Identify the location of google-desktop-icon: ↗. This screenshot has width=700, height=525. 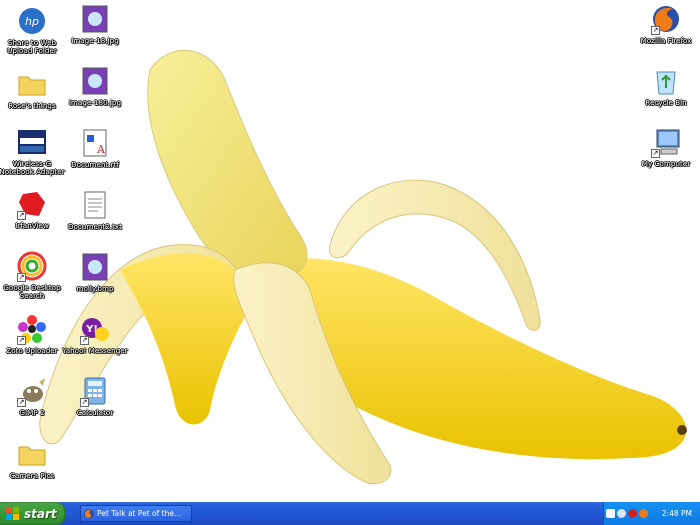
(32, 266).